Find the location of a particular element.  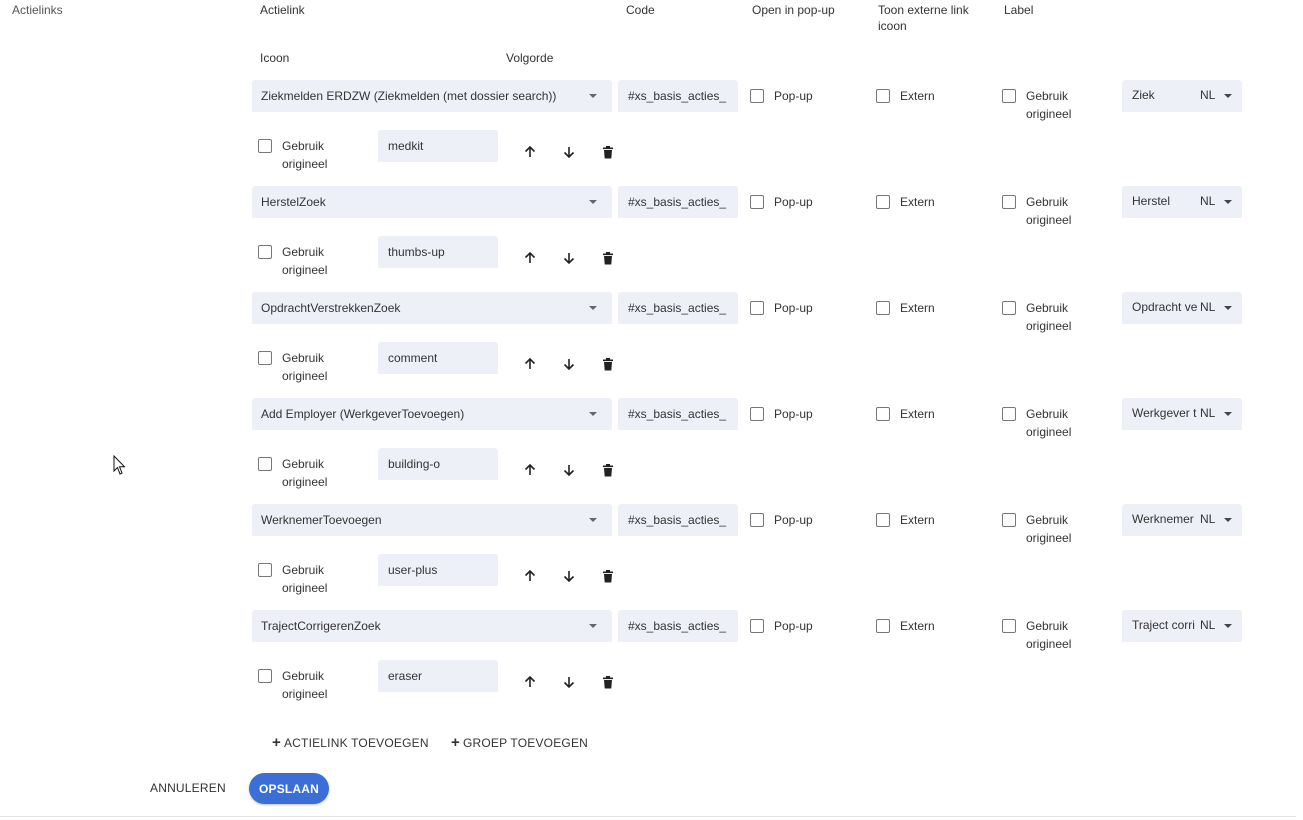

cancel-button: ANNULEREN is located at coordinates (188, 788).